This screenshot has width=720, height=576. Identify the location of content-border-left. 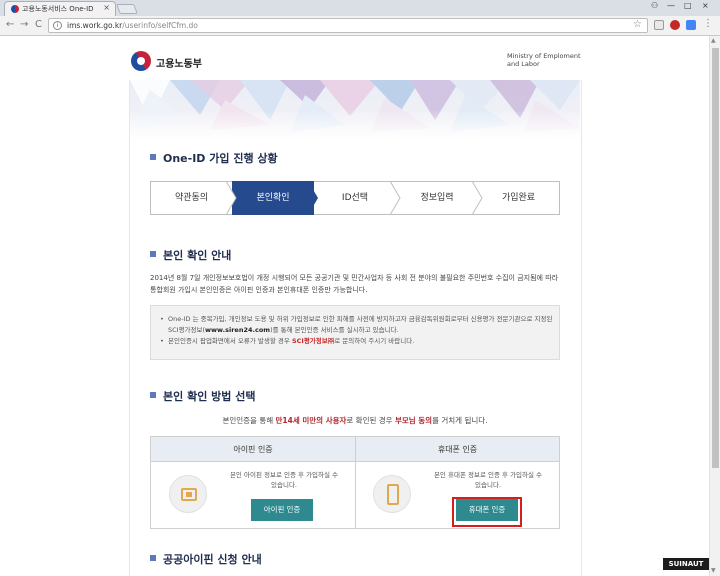
(129, 328).